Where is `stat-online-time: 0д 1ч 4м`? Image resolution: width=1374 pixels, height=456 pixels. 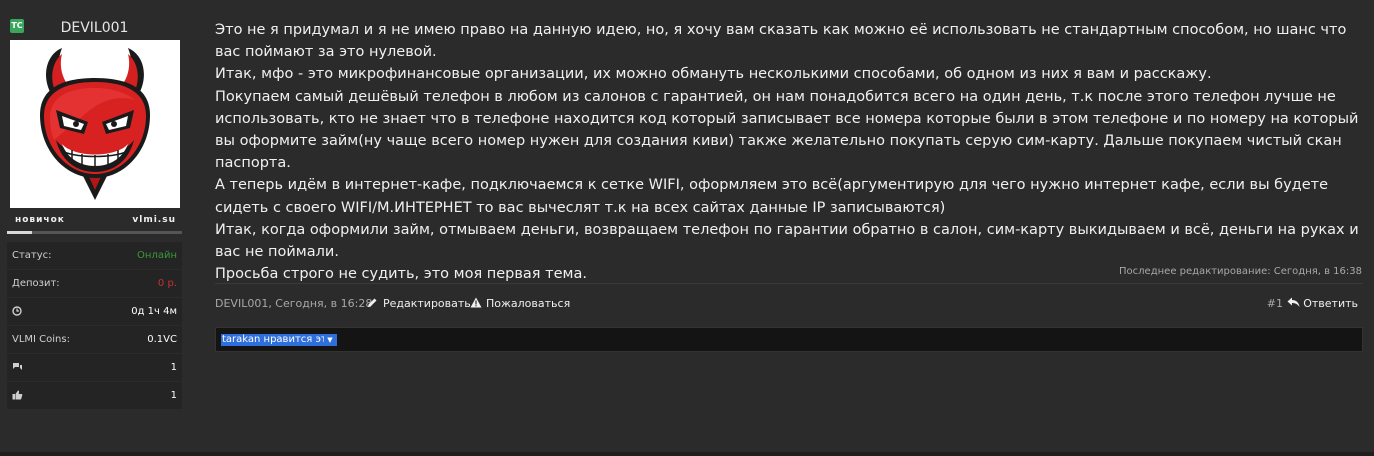
stat-online-time: 0д 1ч 4м is located at coordinates (94, 311).